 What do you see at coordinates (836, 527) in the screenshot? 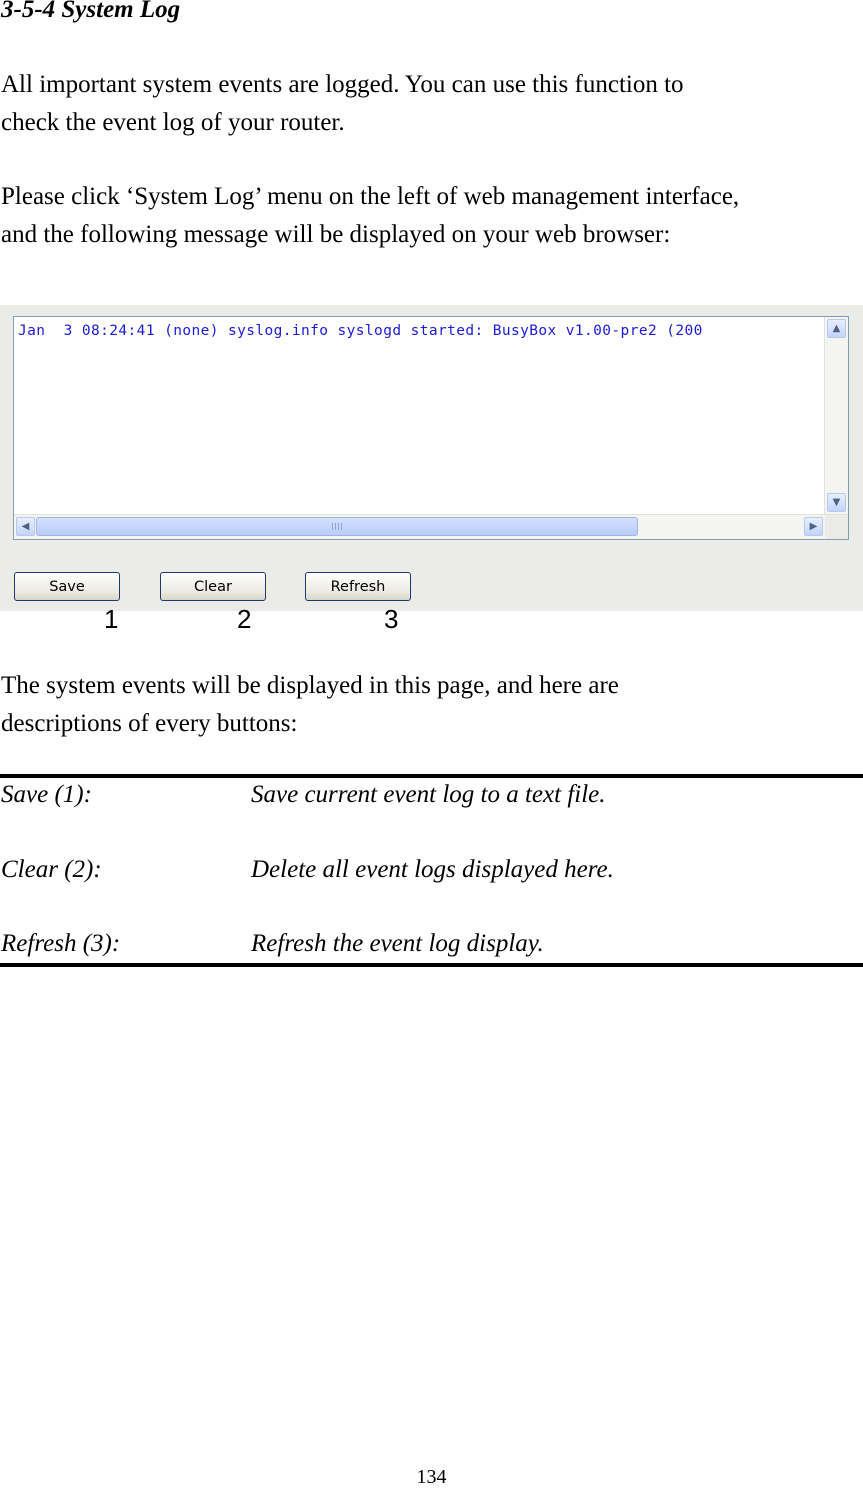
I see `scrollbar-corner` at bounding box center [836, 527].